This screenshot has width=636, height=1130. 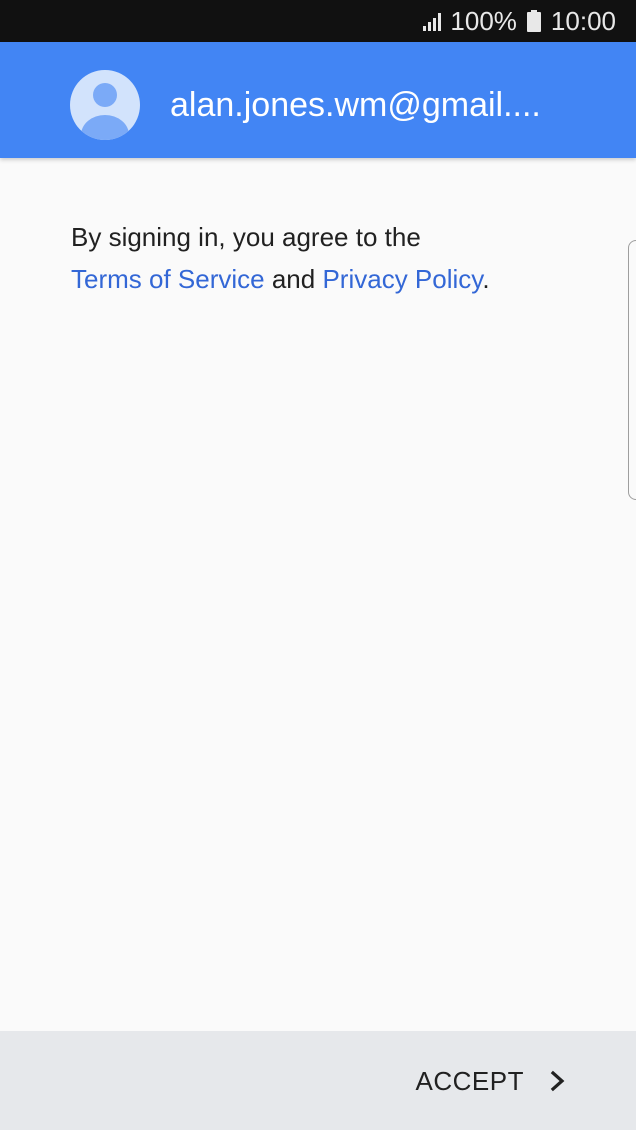 I want to click on signal-icon, so click(x=432, y=22).